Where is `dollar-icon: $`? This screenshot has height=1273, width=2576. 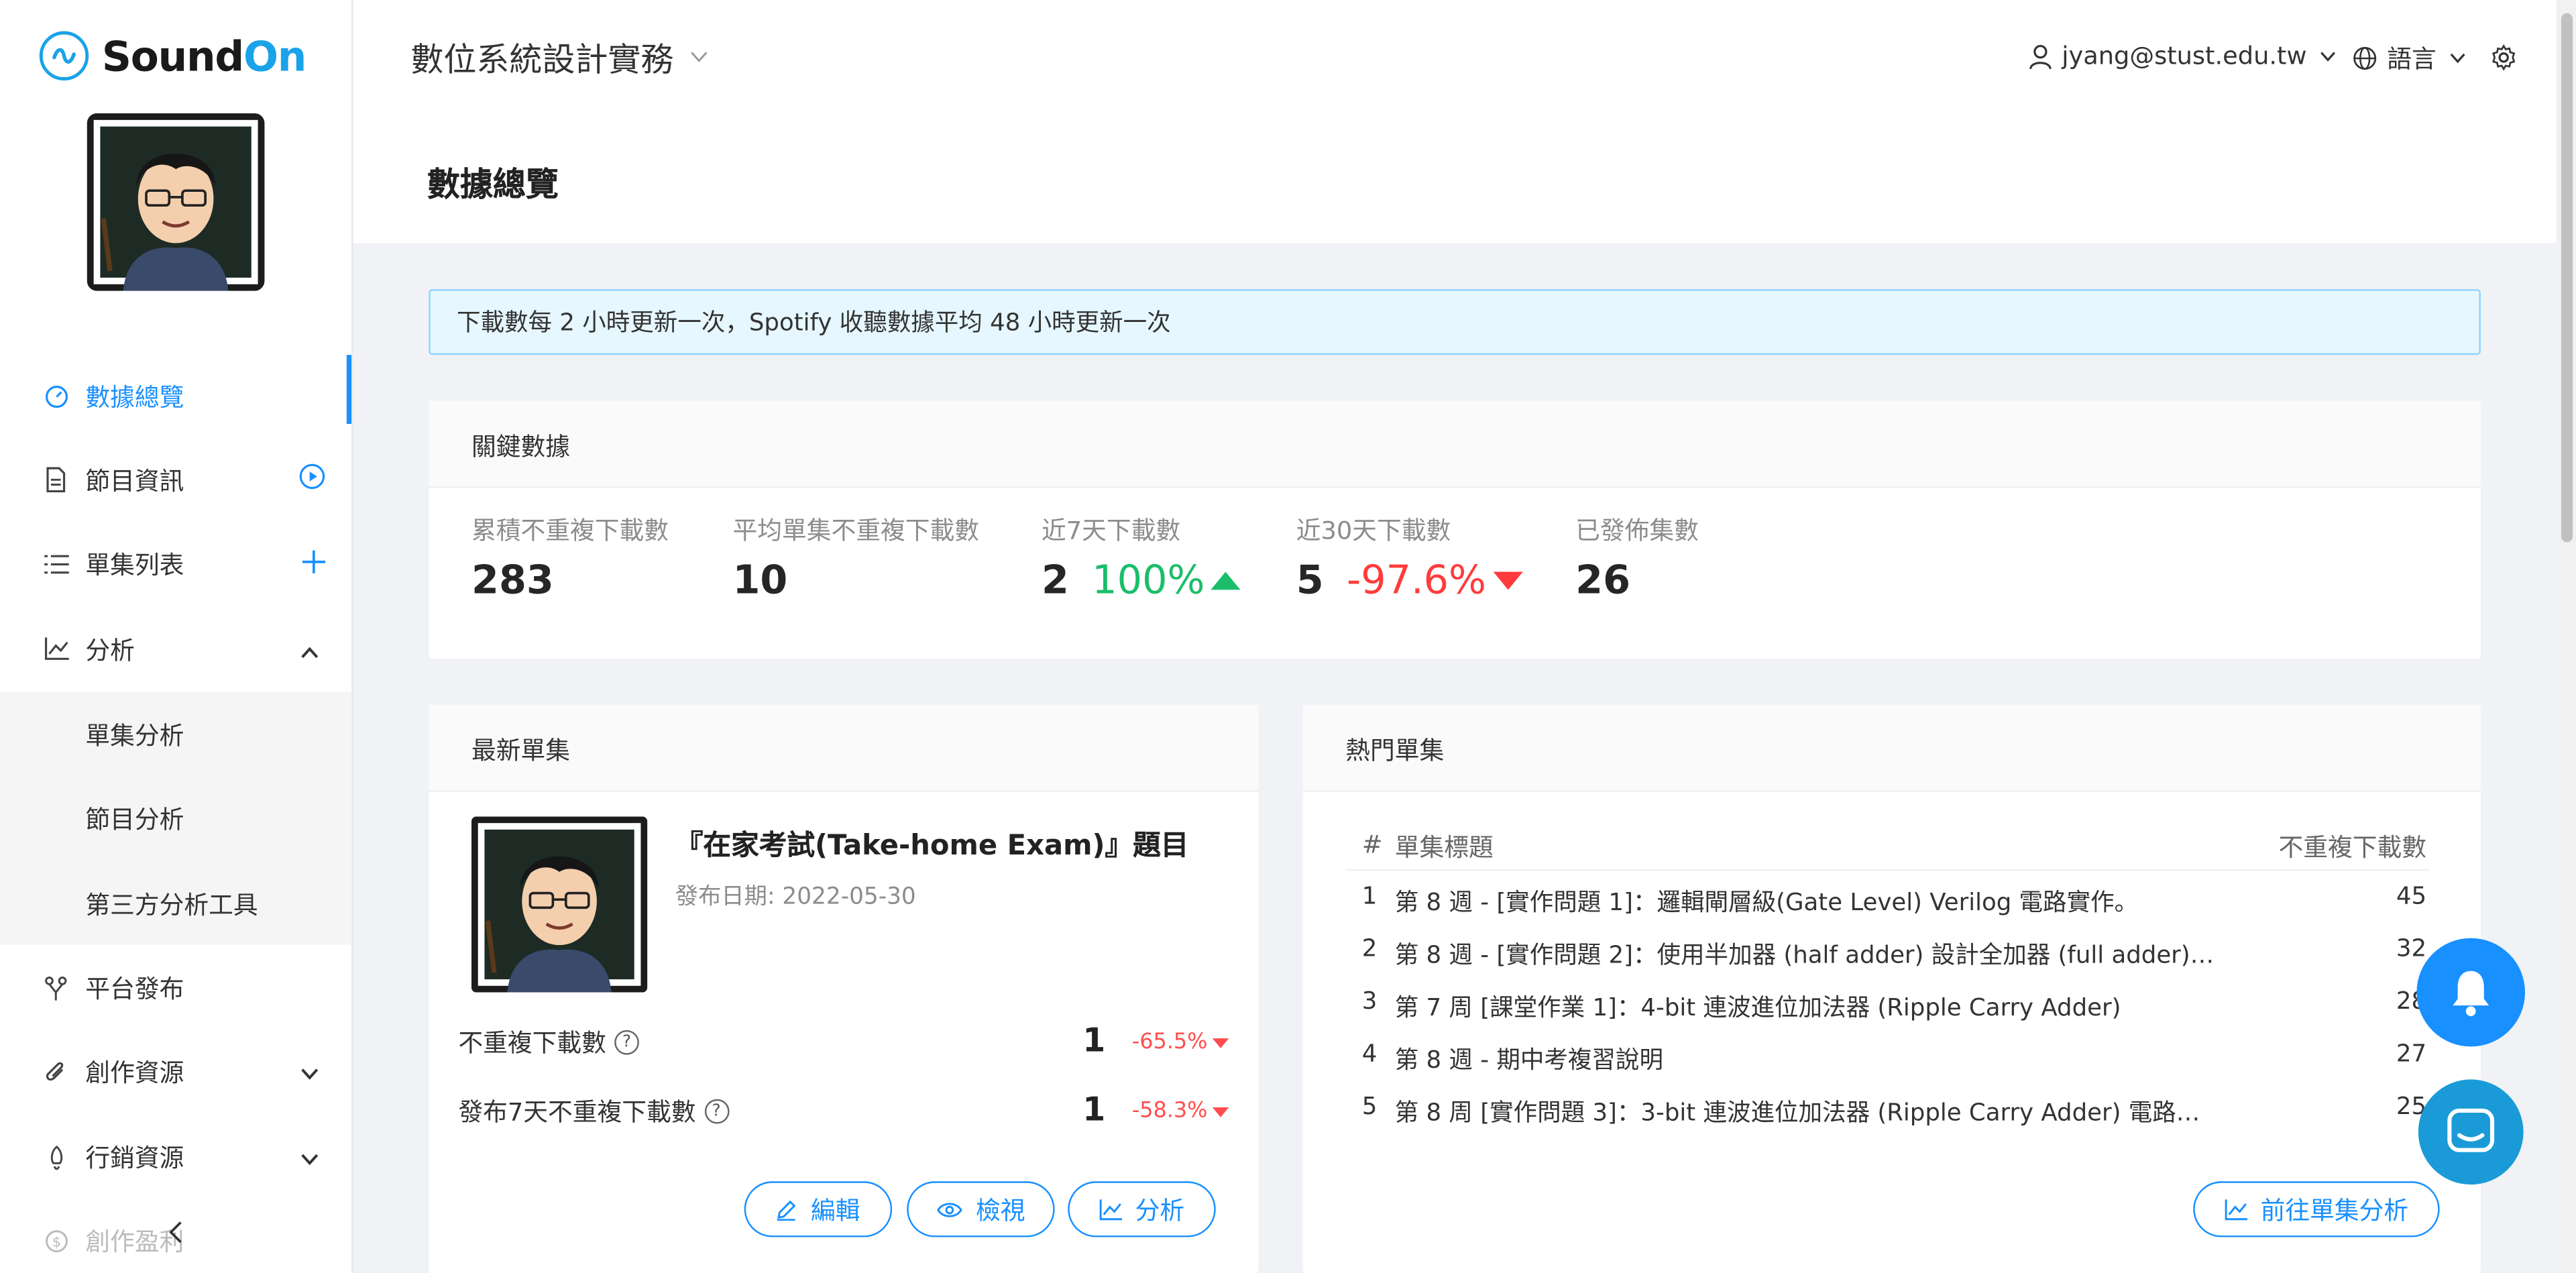
dollar-icon: $ is located at coordinates (55, 1240).